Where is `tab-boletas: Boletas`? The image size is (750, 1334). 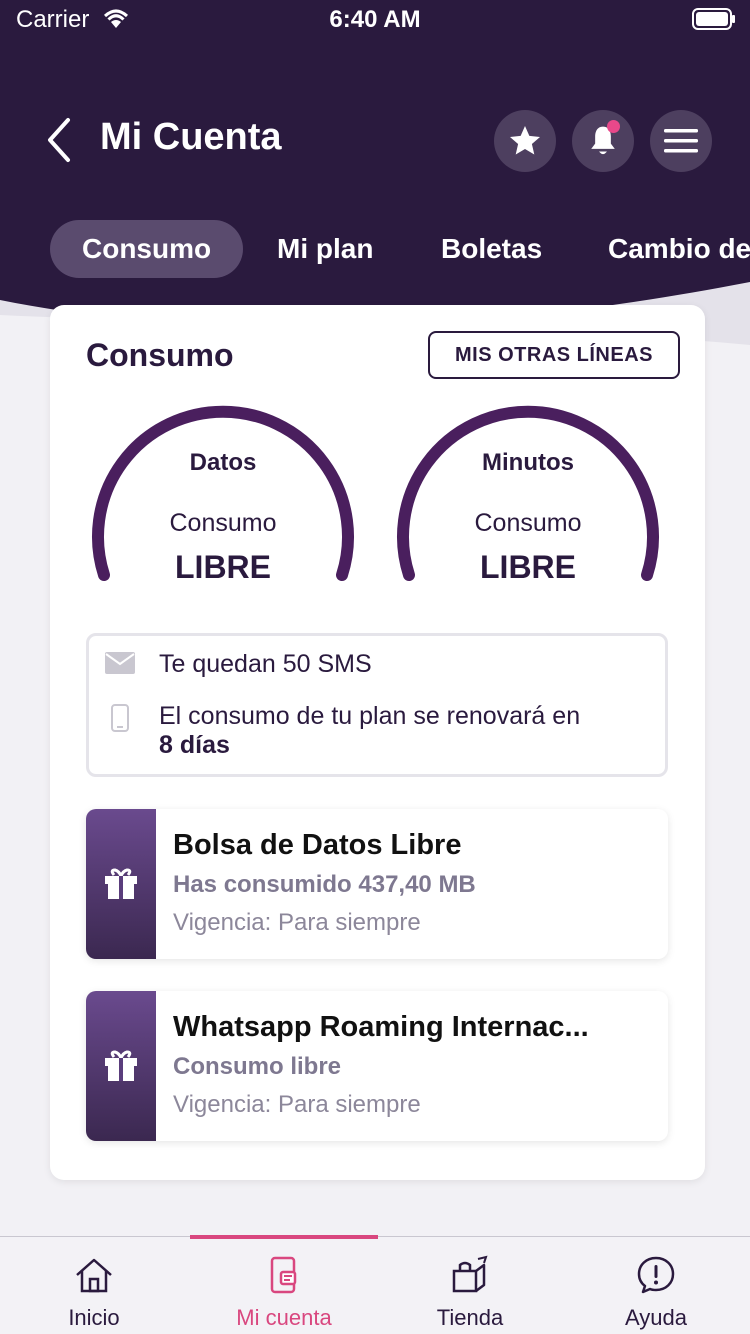
tab-boletas: Boletas is located at coordinates (491, 249).